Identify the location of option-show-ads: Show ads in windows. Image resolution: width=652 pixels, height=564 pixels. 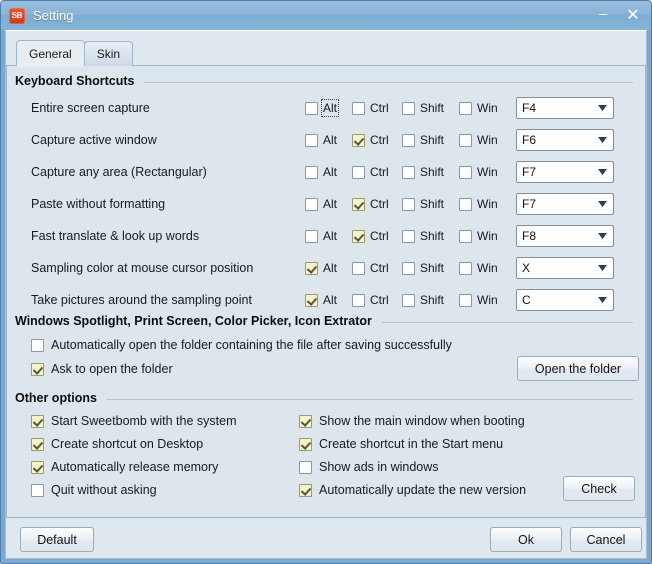
(369, 467).